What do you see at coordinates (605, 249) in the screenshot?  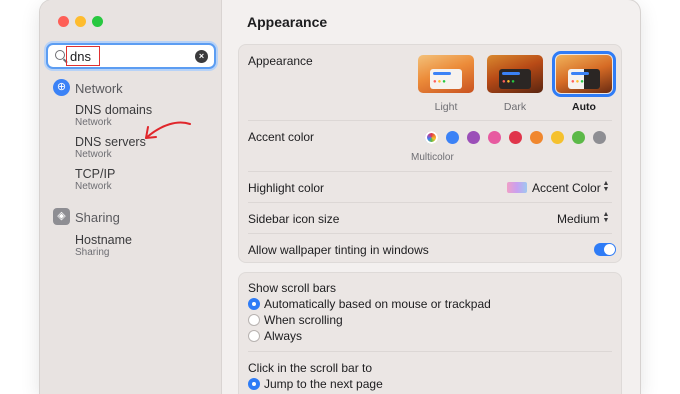 I see `wallpaper-tinting-toggle` at bounding box center [605, 249].